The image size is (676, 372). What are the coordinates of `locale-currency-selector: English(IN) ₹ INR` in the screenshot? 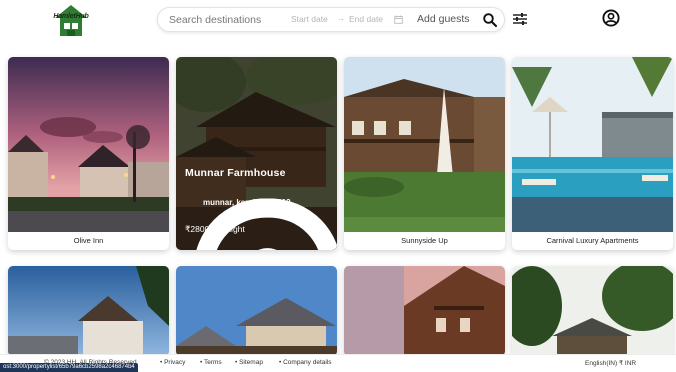 It's located at (610, 363).